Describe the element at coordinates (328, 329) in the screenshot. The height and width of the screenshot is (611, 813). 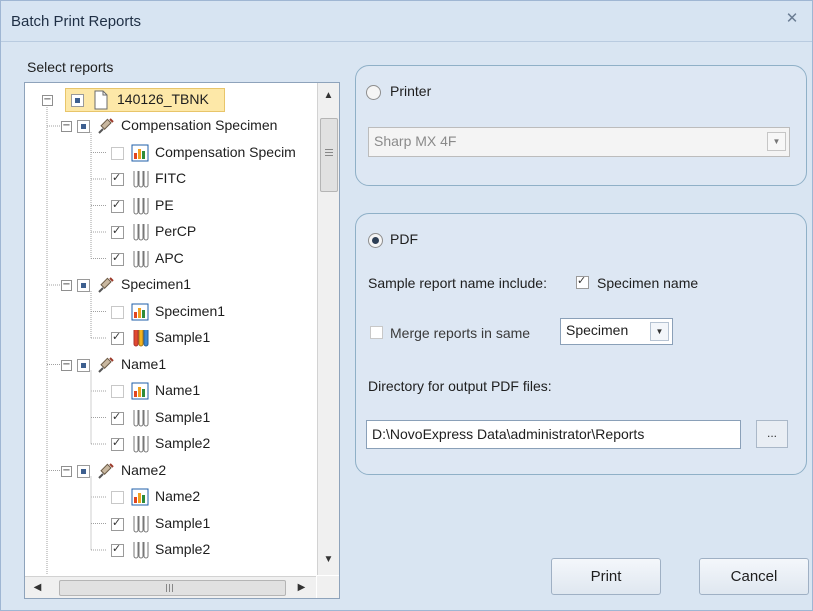
I see `vertical-scrollbar: ▲ ▼` at that location.